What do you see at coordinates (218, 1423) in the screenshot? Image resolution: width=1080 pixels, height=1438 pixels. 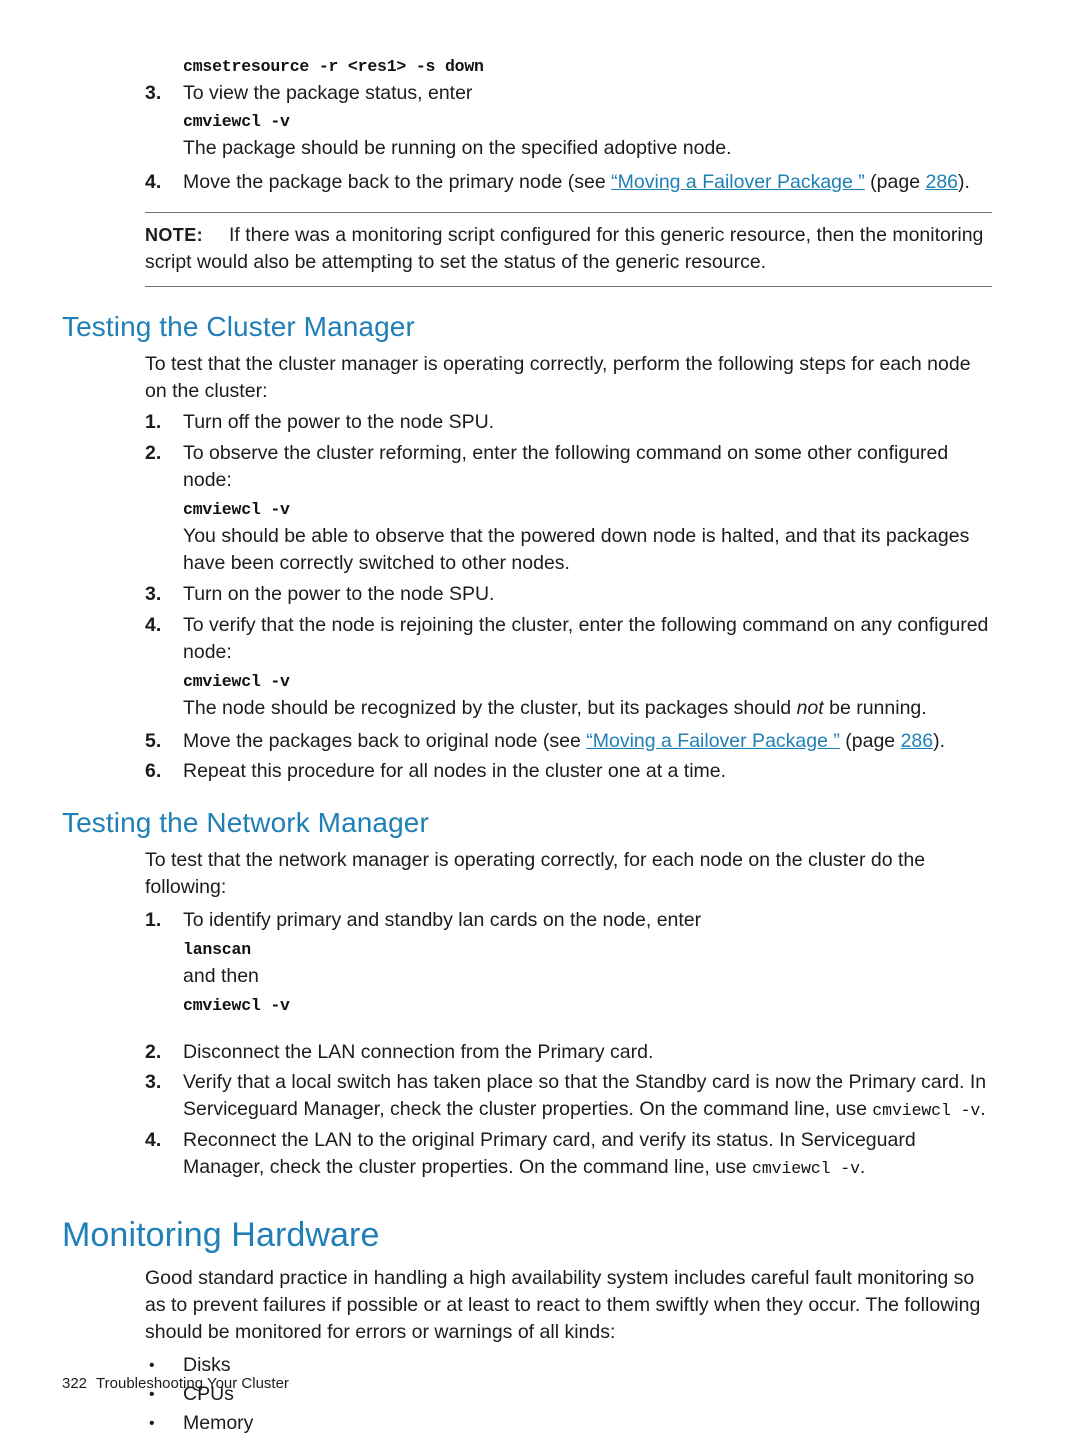 I see `bullet-text: Memory` at bounding box center [218, 1423].